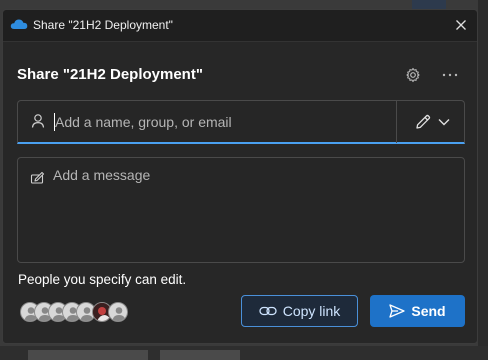 The height and width of the screenshot is (360, 488). Describe the element at coordinates (76, 313) in the screenshot. I see `shared-with-avatars` at that location.